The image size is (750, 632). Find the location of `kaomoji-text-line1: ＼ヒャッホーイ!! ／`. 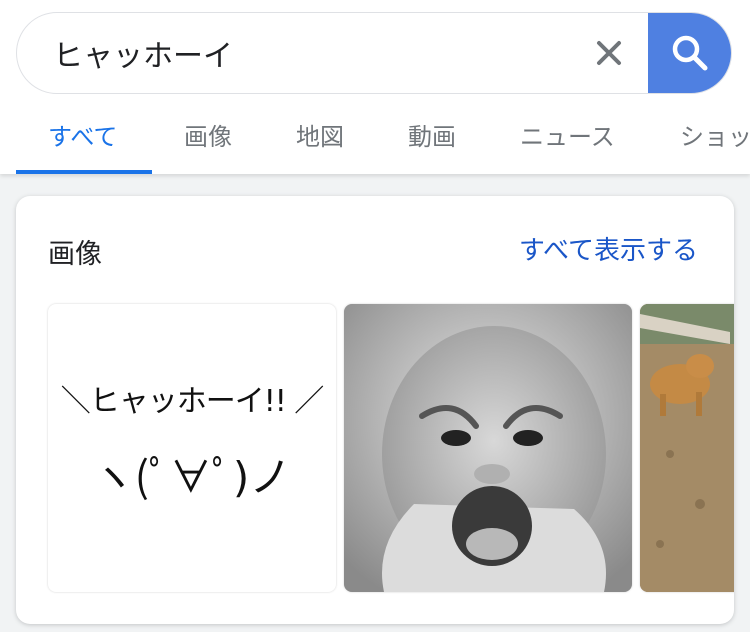

kaomoji-text-line1: ＼ヒャッホーイ!! ／ is located at coordinates (192, 401).